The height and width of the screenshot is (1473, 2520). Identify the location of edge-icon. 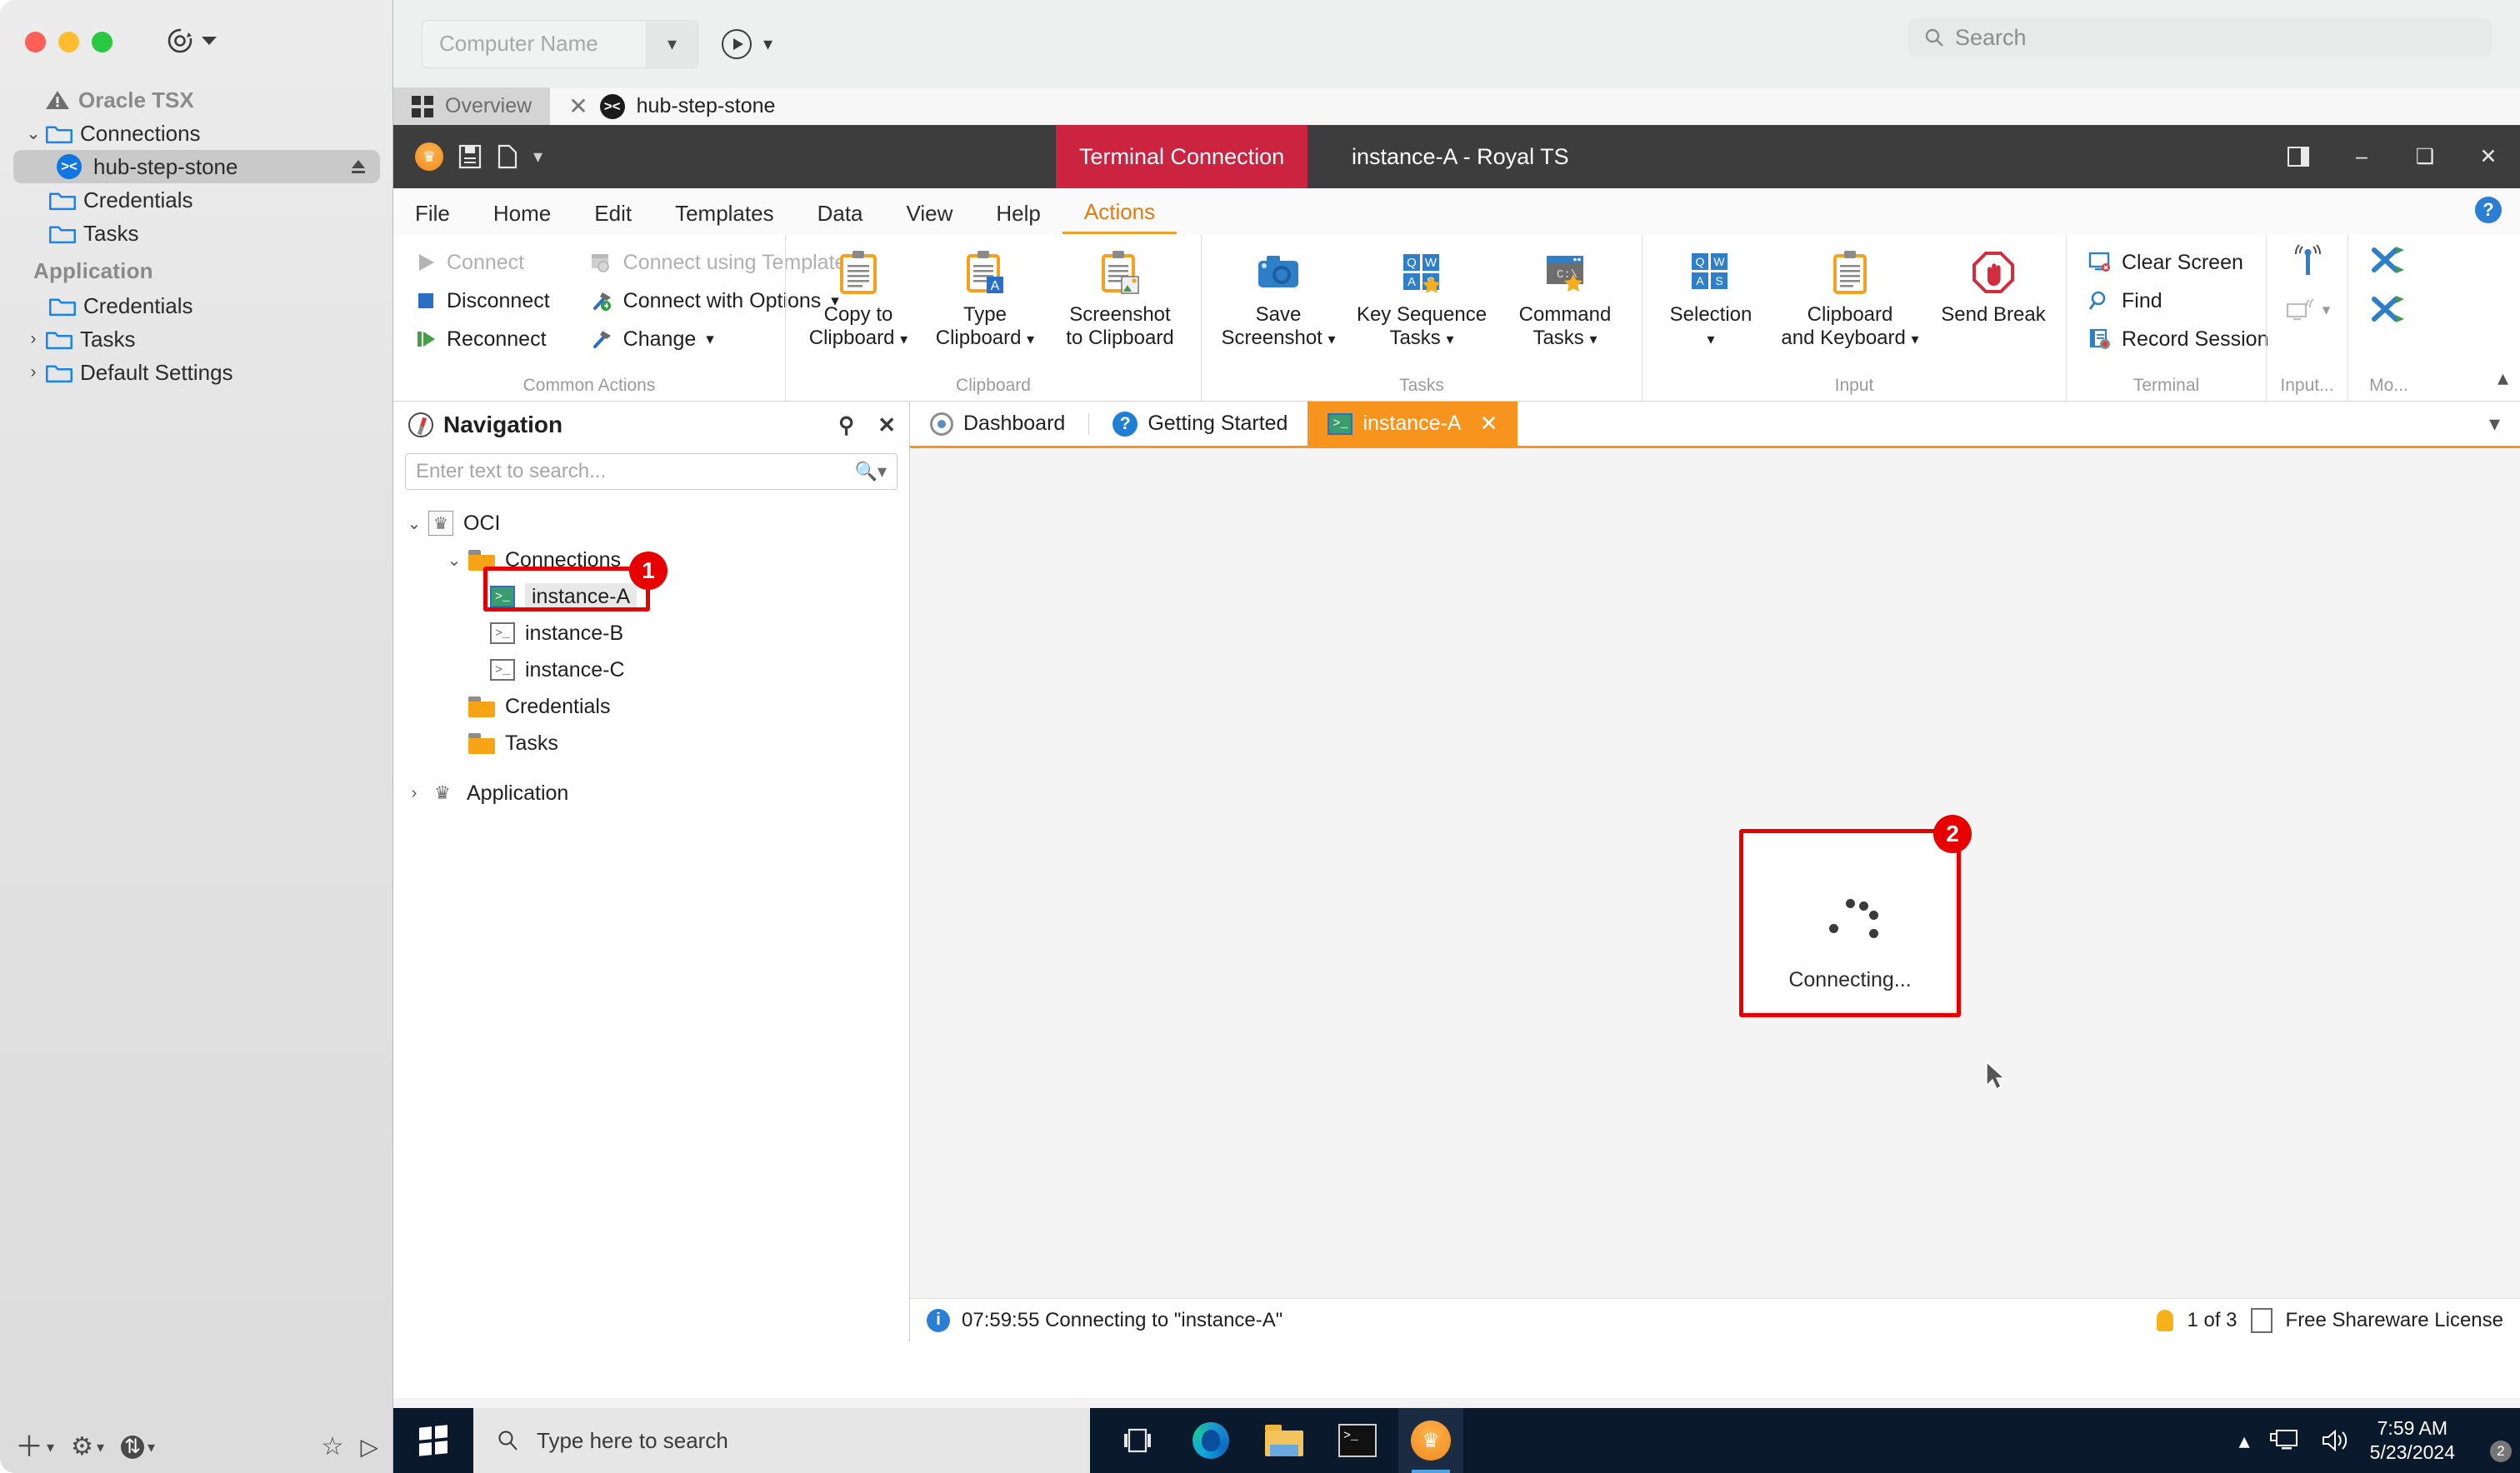
(1210, 1441).